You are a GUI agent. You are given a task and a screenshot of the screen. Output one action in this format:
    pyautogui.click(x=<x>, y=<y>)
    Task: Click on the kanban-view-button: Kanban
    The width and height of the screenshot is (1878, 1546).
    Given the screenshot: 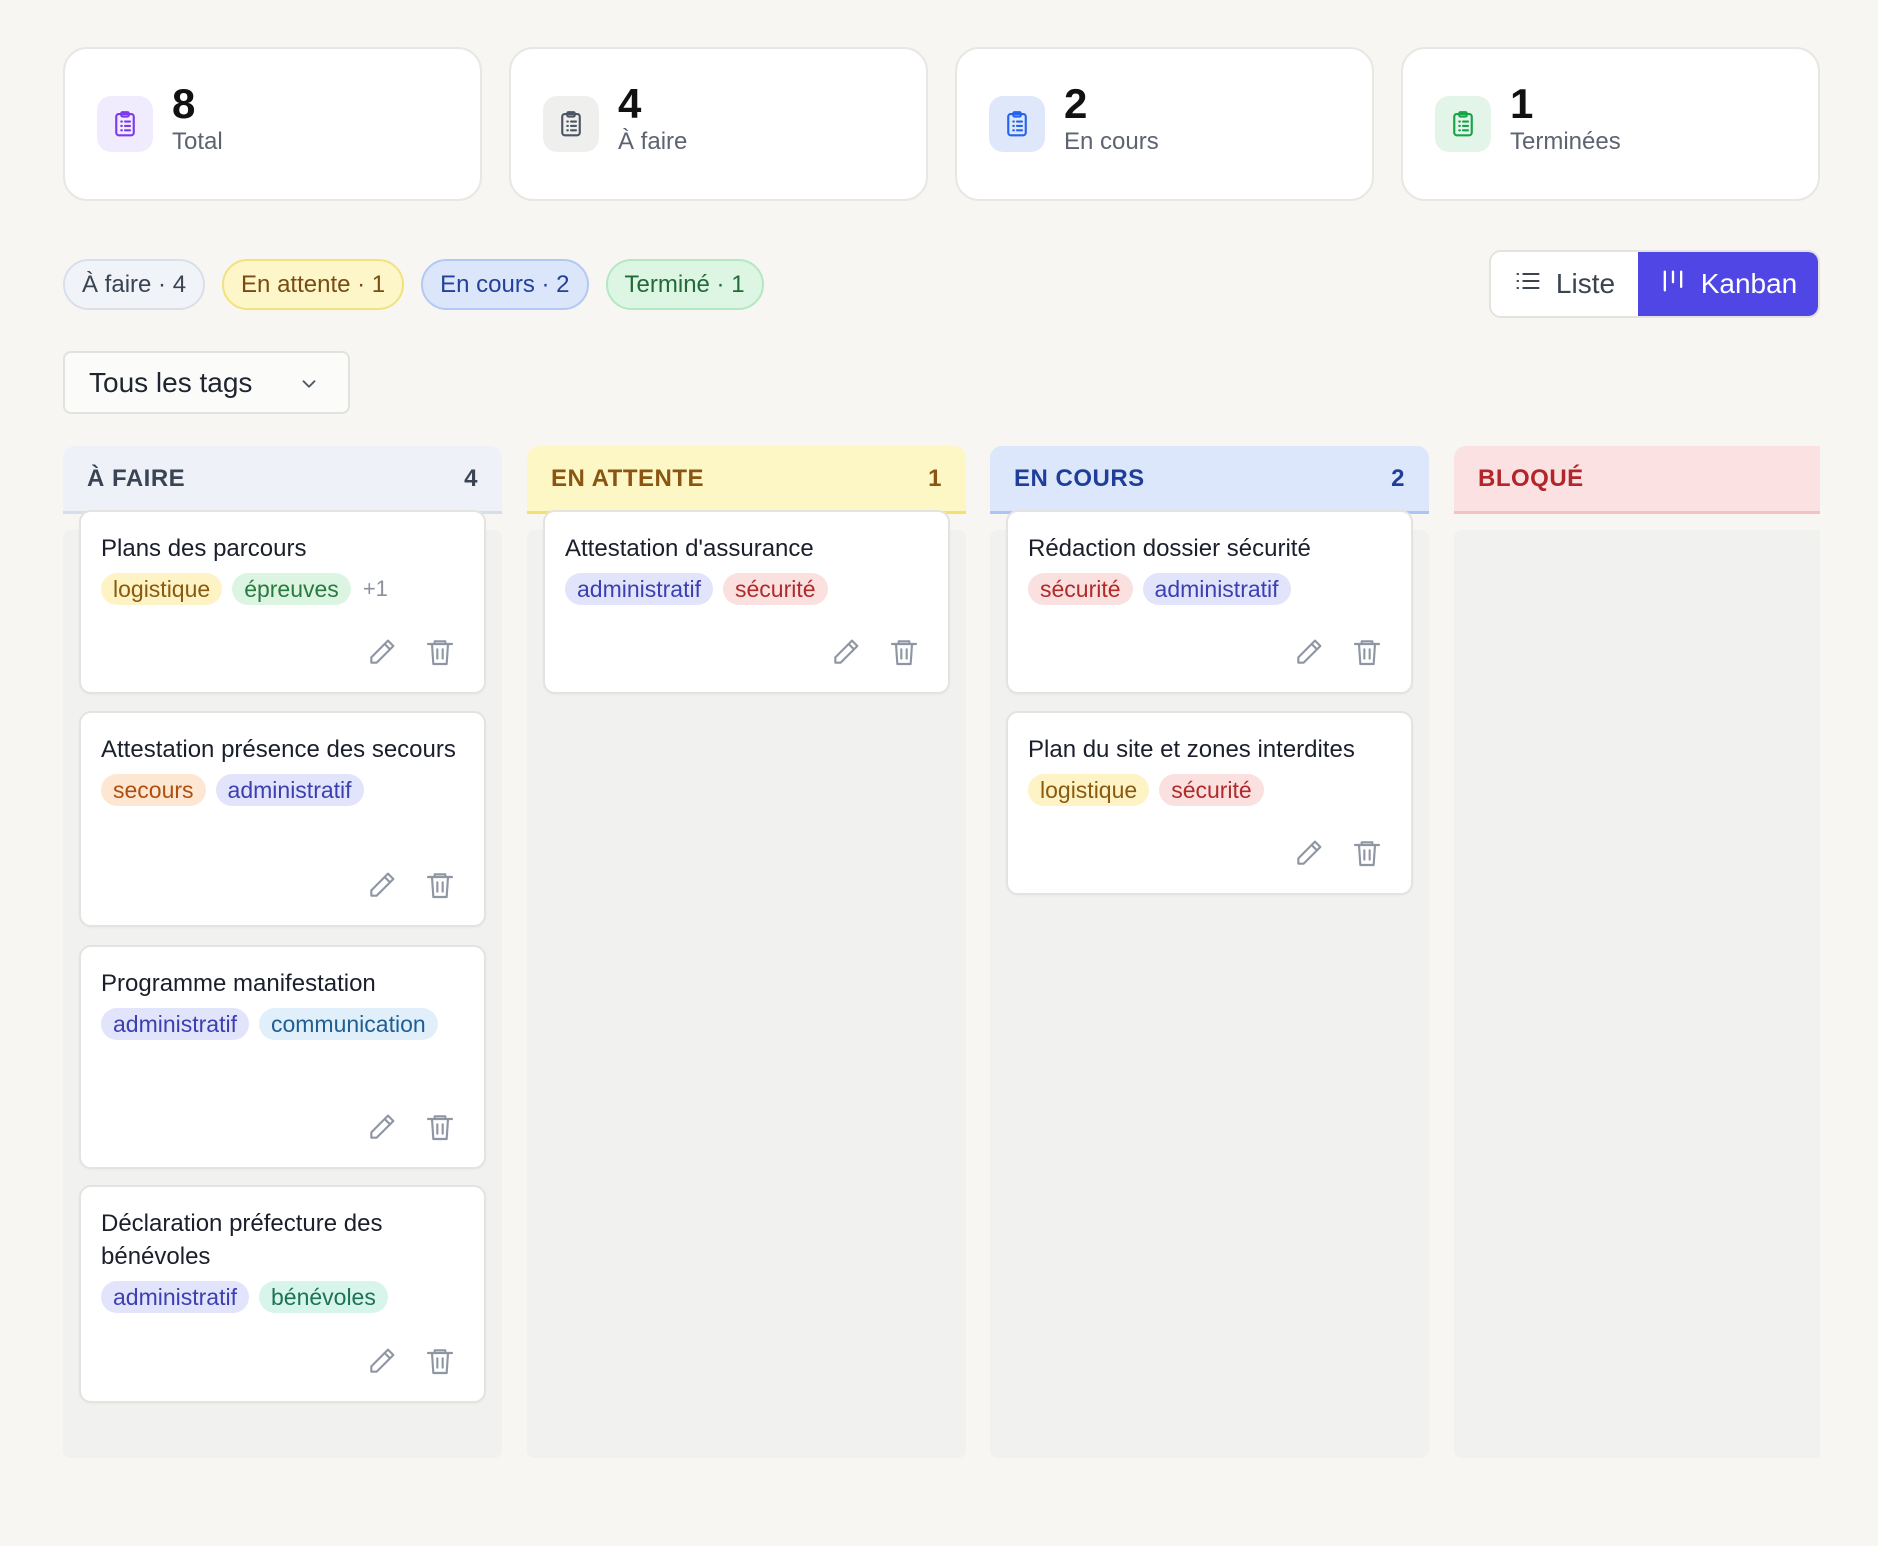 What is the action you would take?
    pyautogui.click(x=1728, y=284)
    